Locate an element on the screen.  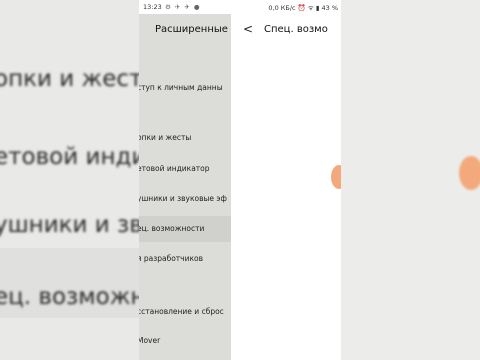
blurred-line-accessibility: ец. возможнос is located at coordinates (69, 297).